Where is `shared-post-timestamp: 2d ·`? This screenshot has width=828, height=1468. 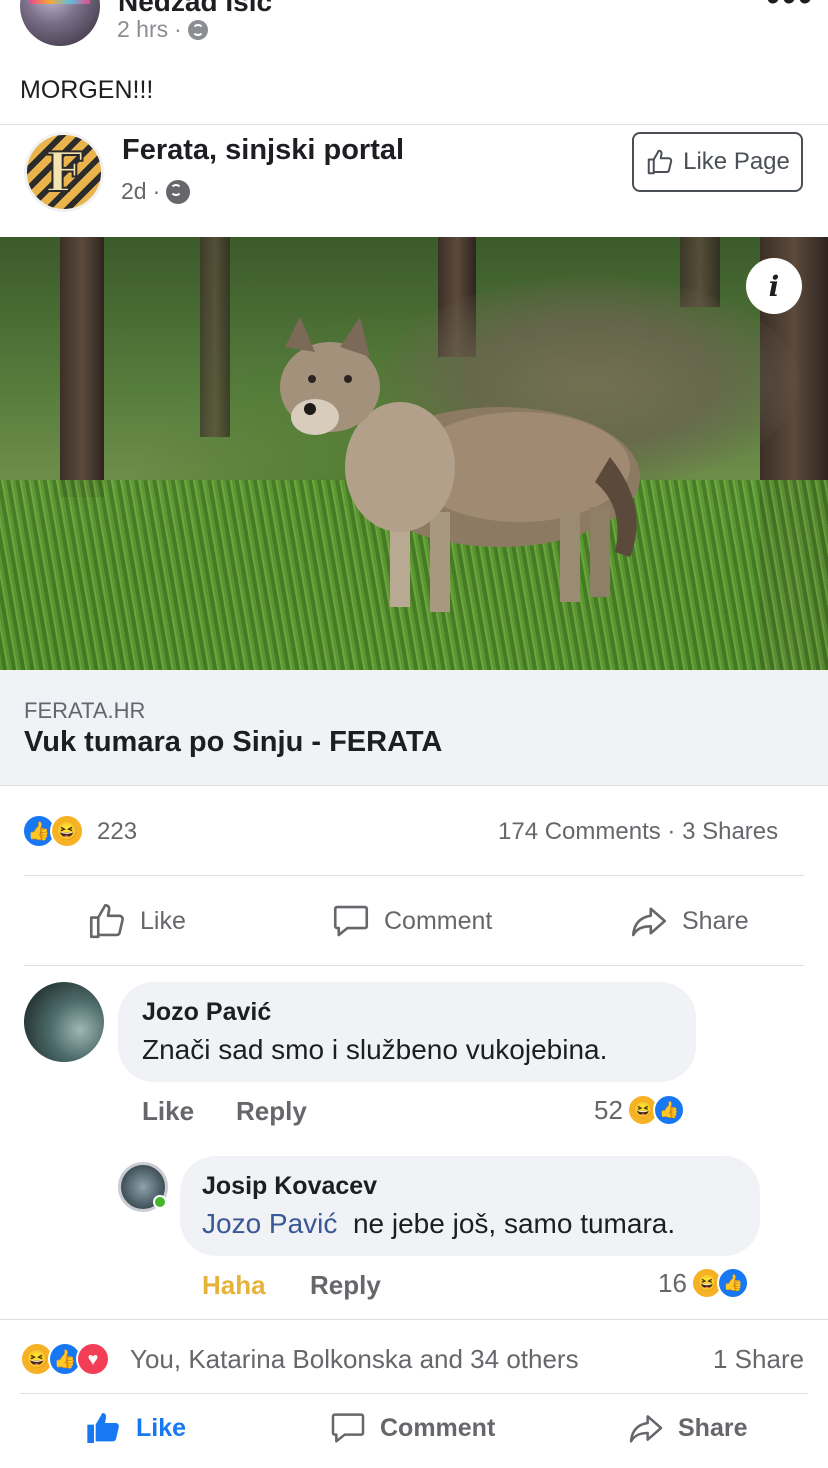
shared-post-timestamp: 2d · is located at coordinates (156, 191).